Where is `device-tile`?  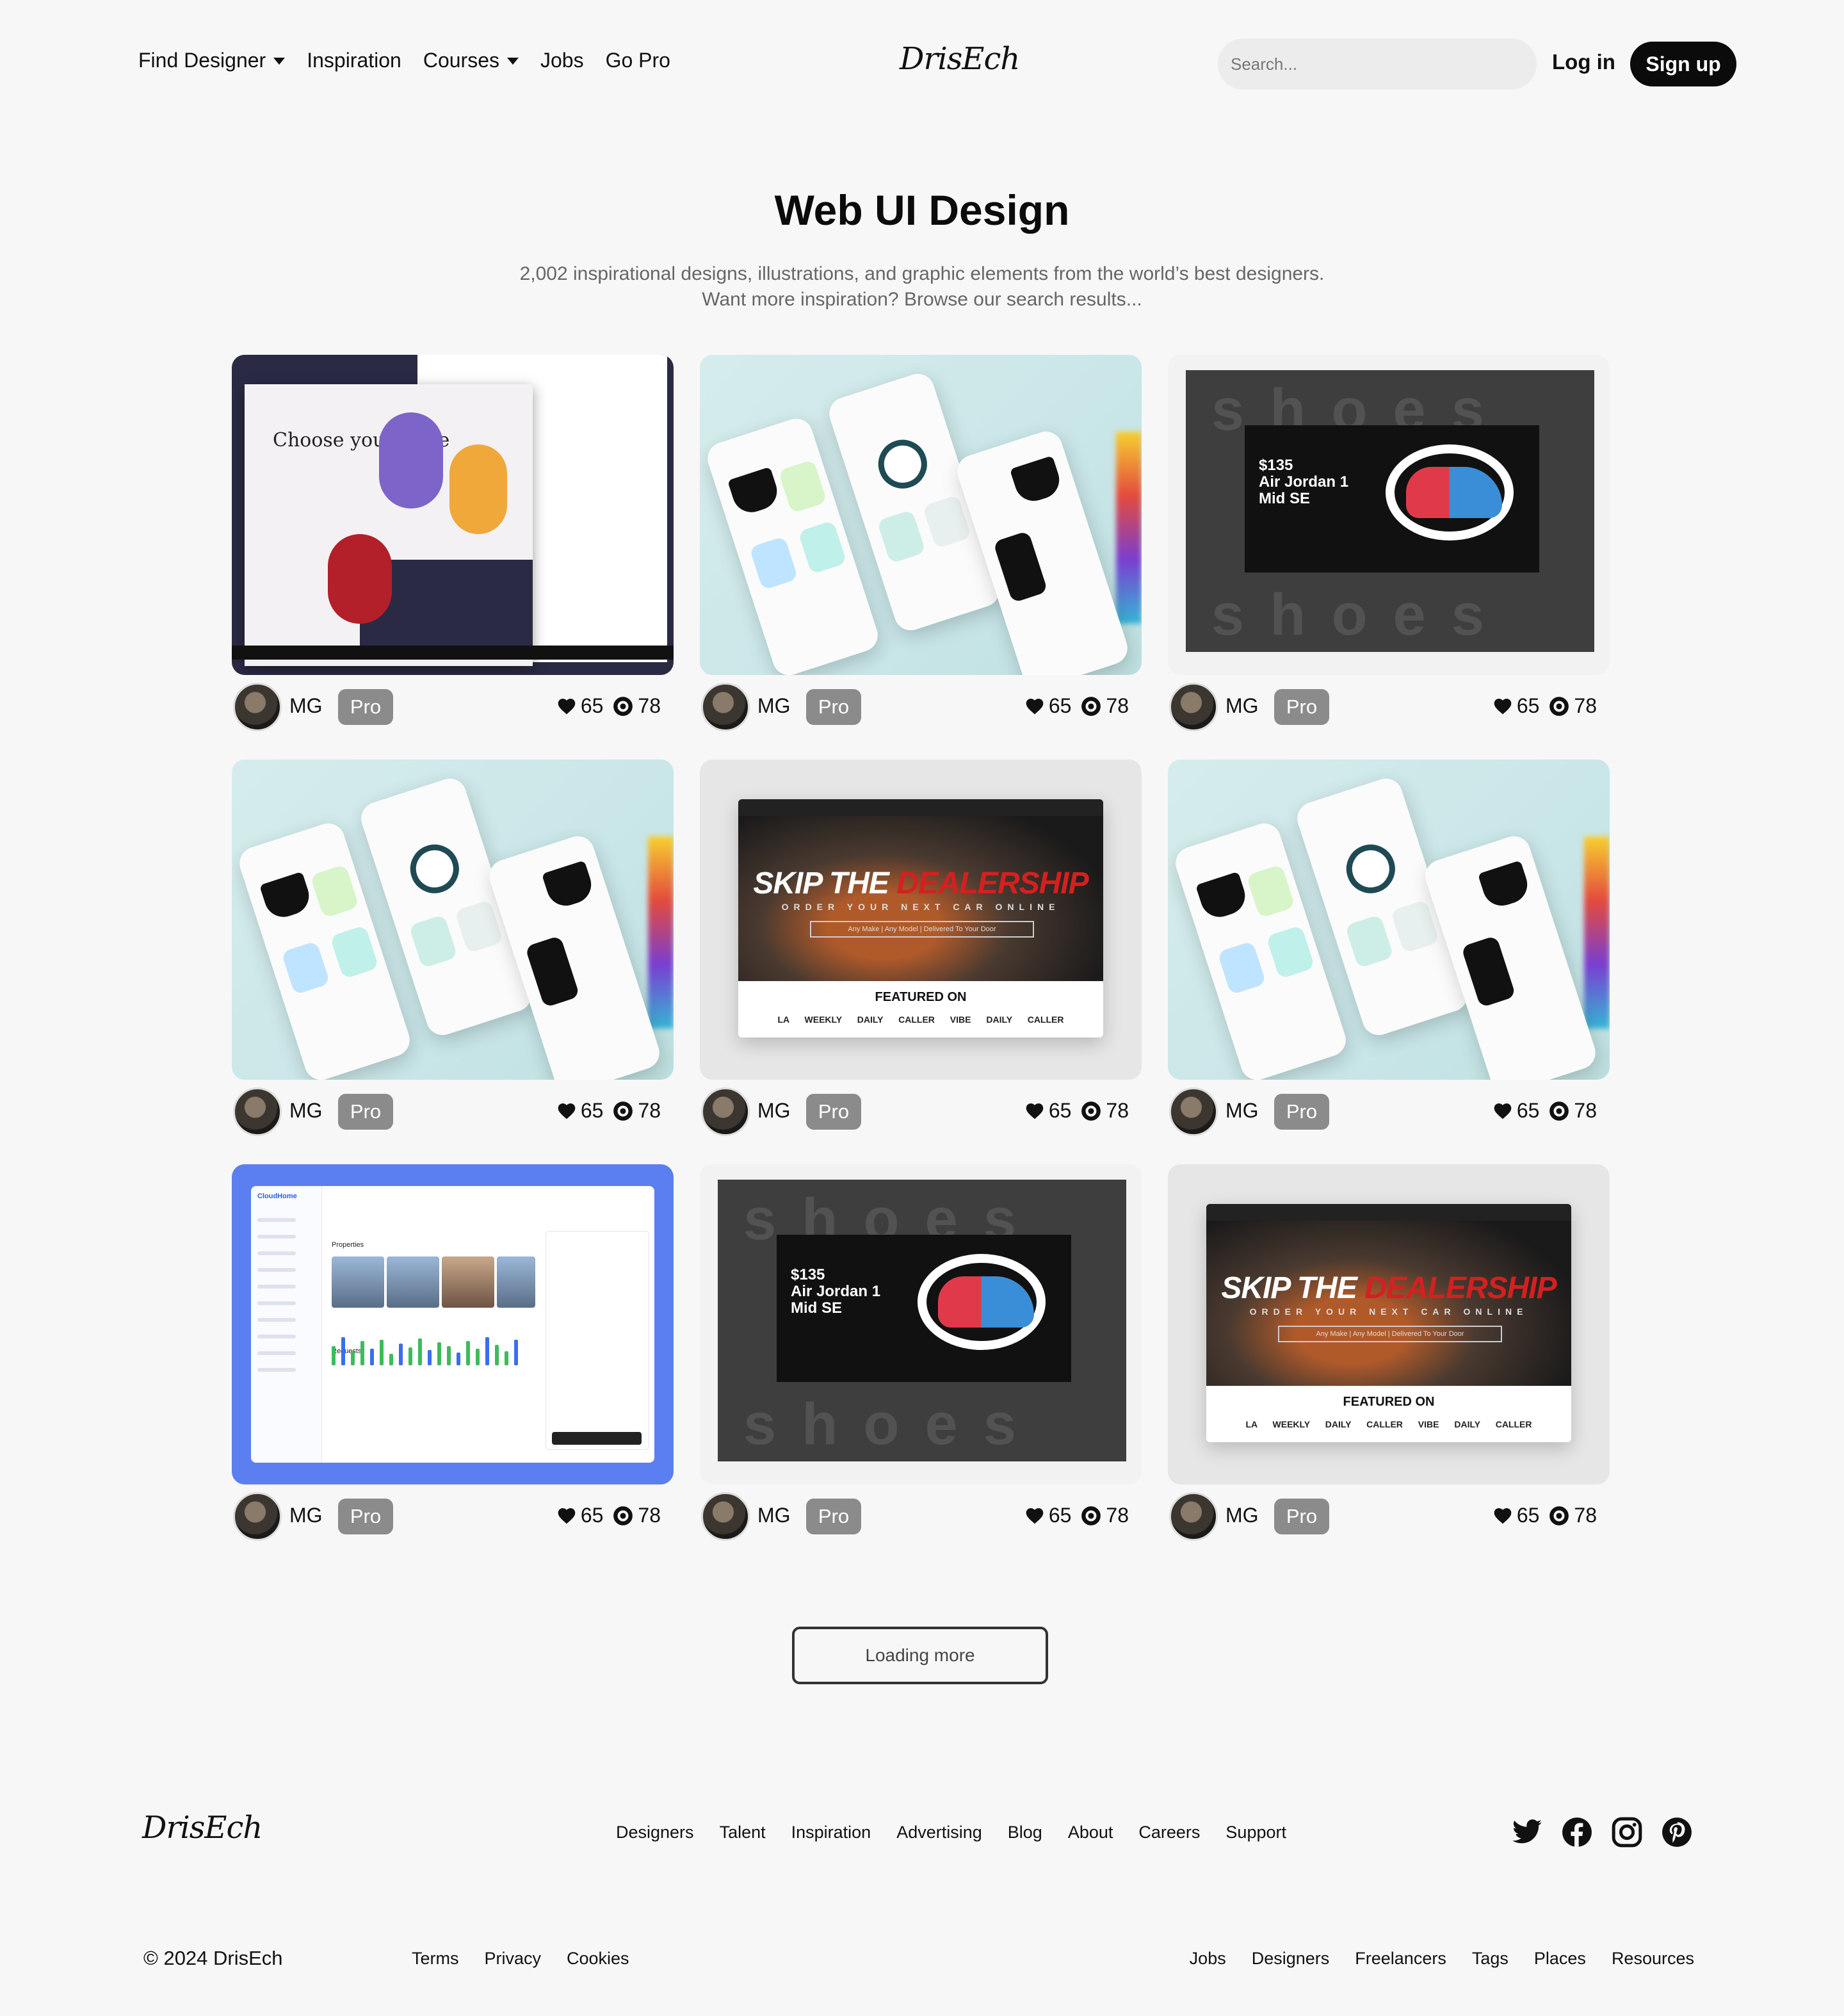
device-tile is located at coordinates (305, 968).